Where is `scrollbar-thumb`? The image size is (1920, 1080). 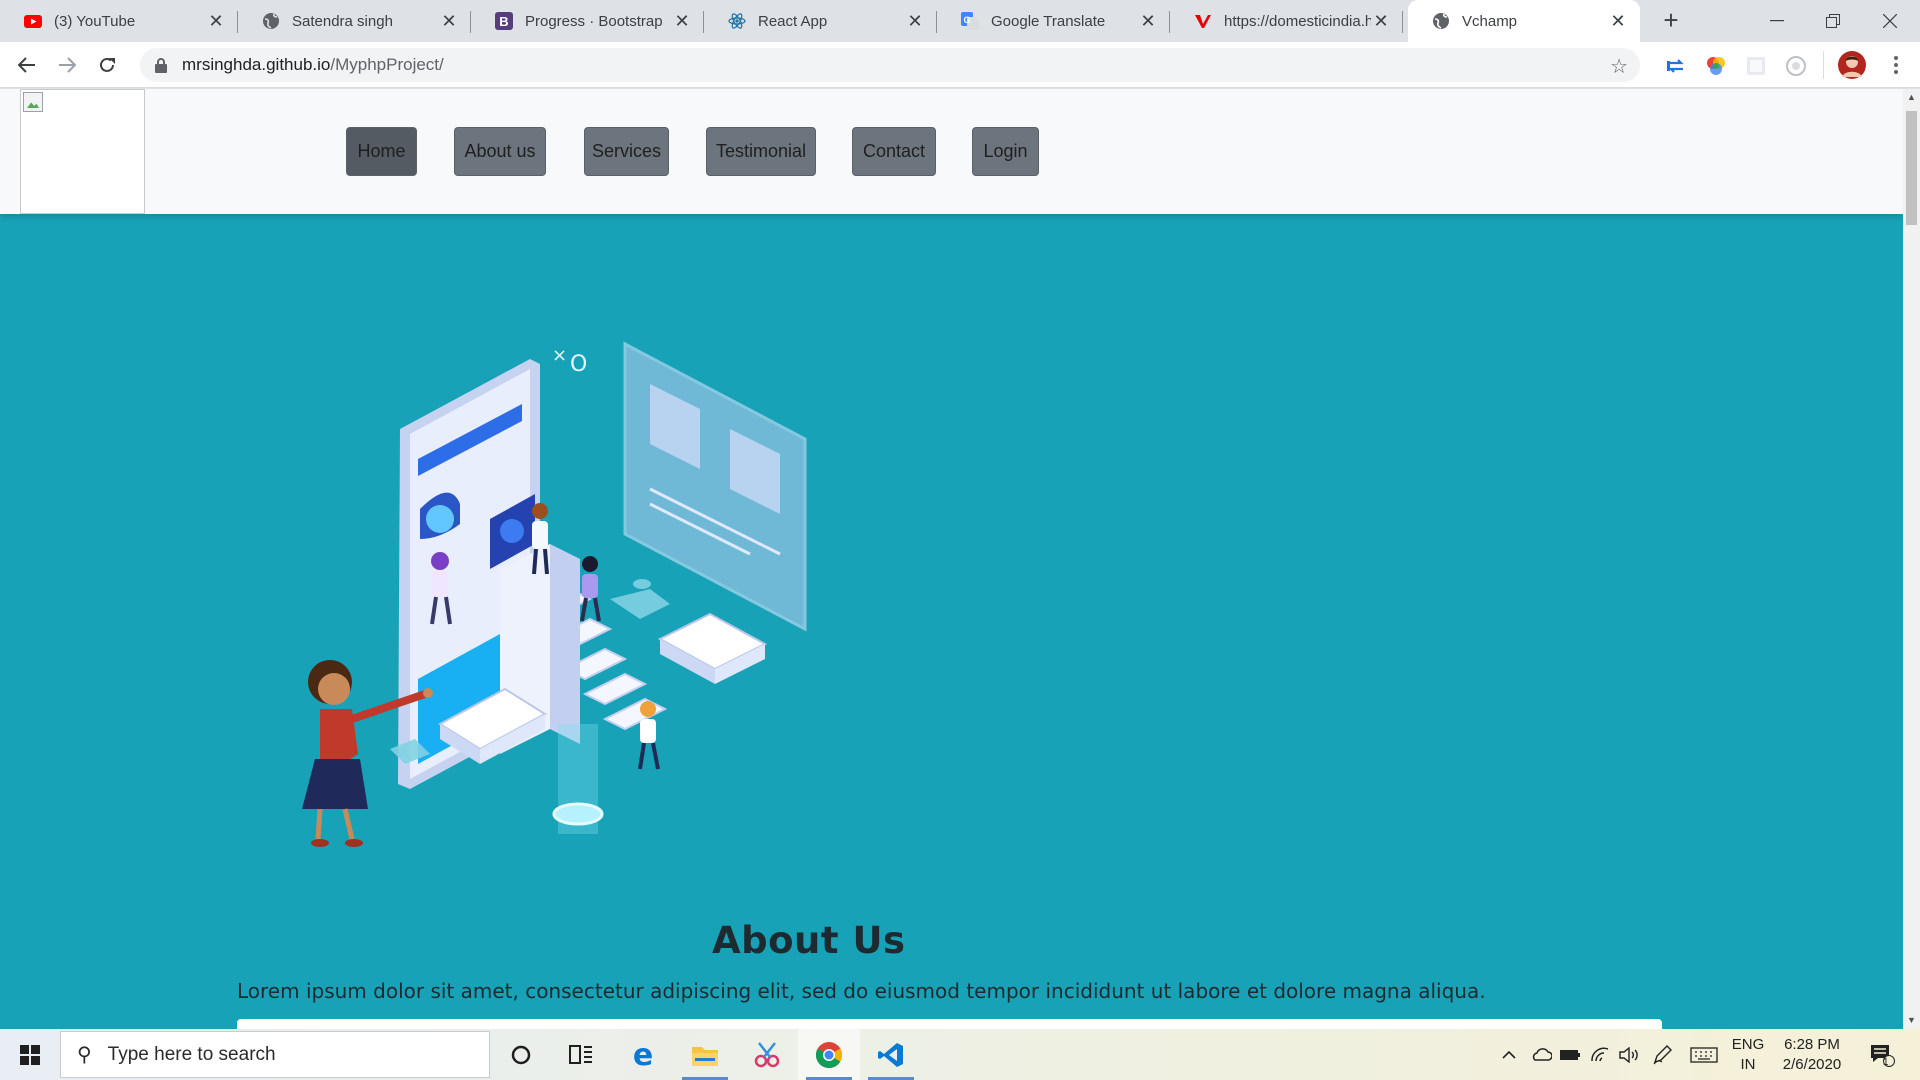 scrollbar-thumb is located at coordinates (1911, 168).